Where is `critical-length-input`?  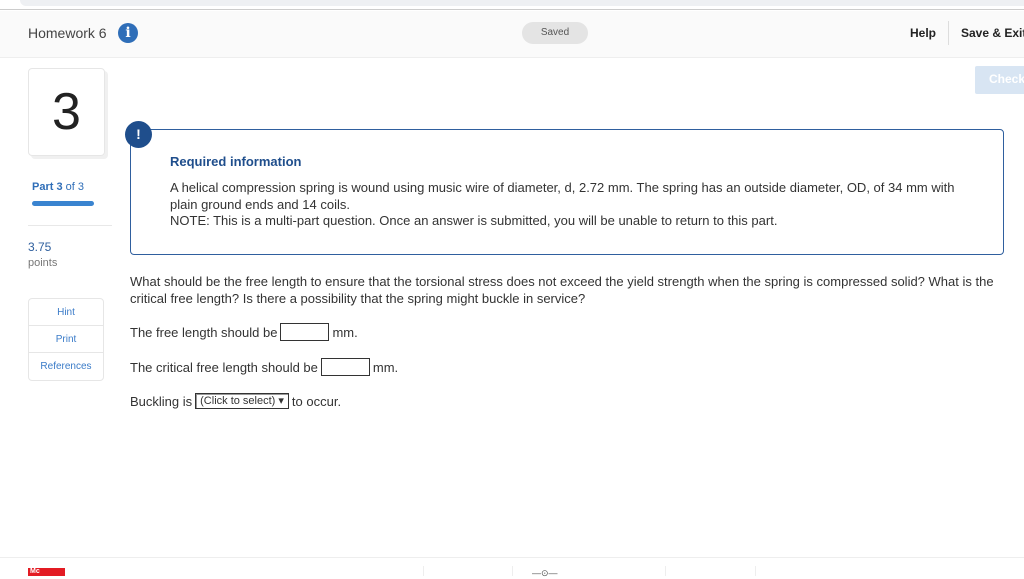 critical-length-input is located at coordinates (345, 367).